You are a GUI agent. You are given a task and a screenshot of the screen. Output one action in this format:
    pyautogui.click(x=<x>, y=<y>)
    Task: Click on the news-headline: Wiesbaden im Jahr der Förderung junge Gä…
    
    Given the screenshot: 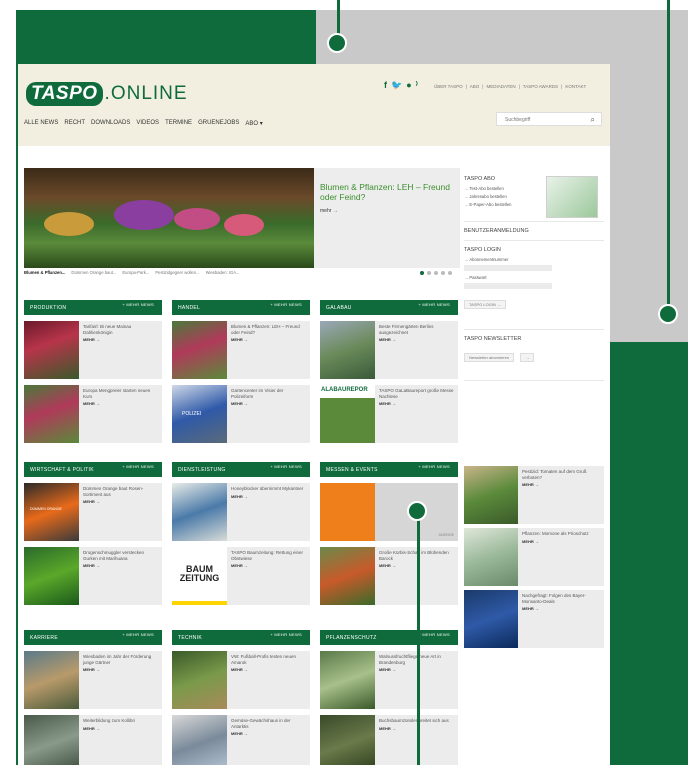 What is the action you would take?
    pyautogui.click(x=117, y=659)
    